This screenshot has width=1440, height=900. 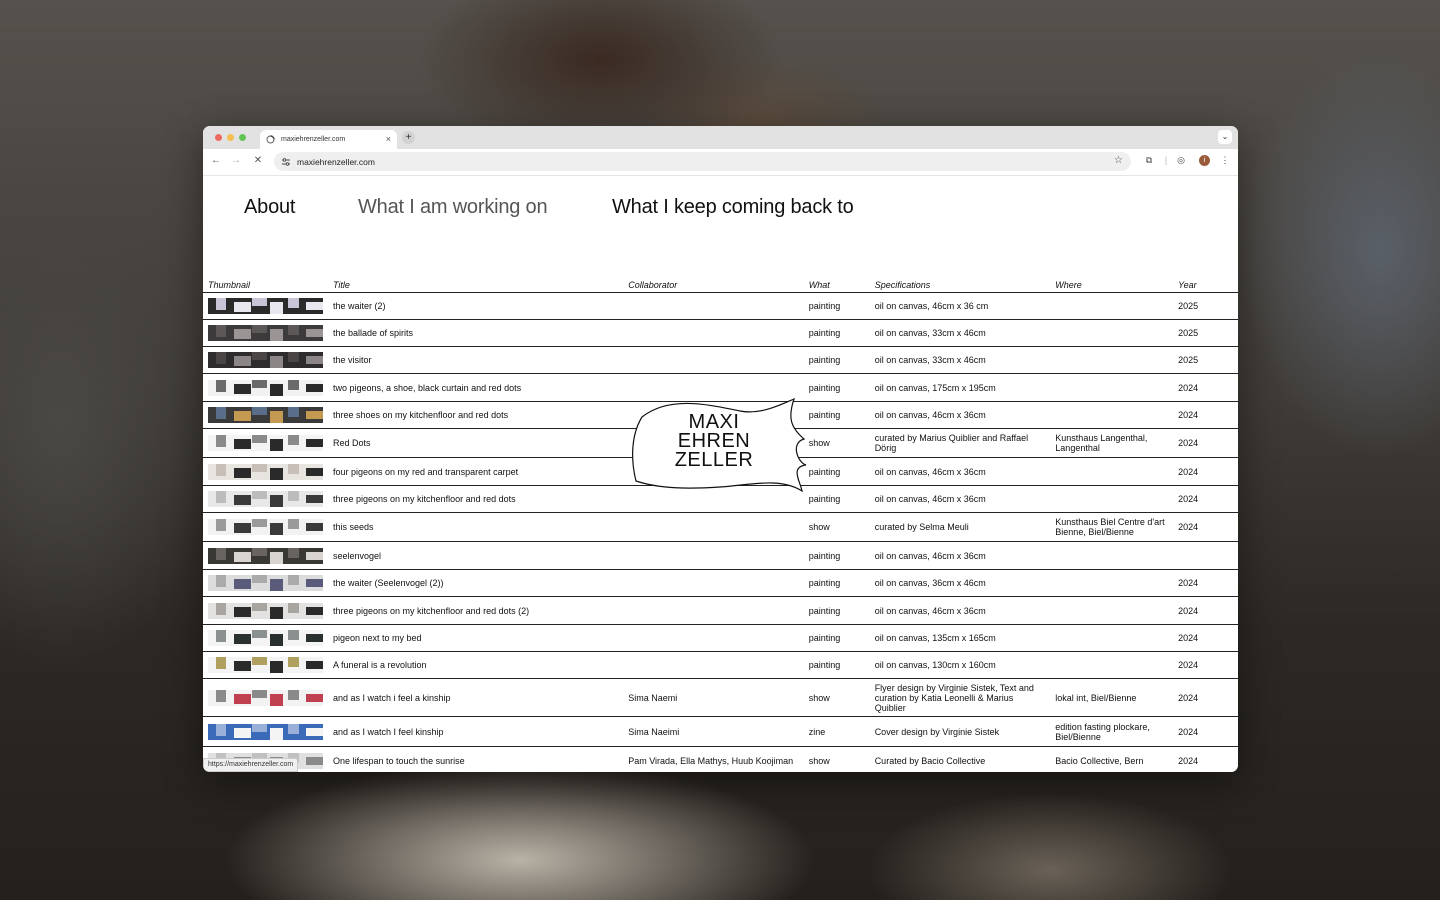 I want to click on minimize-window-button, so click(x=230, y=137).